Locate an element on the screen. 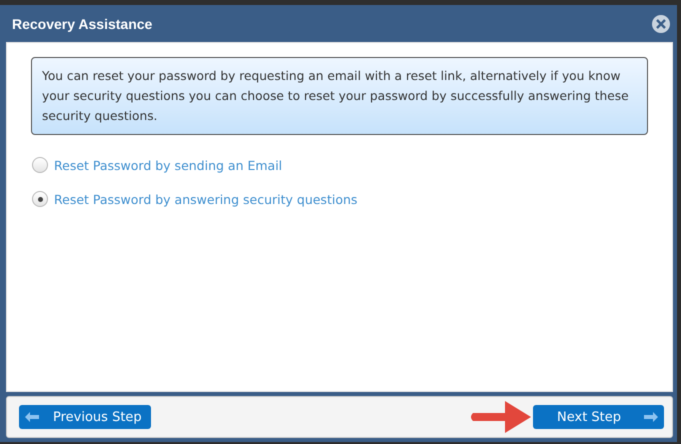 The width and height of the screenshot is (681, 444). info-text: You can reset your password by requesting an email with a reset link, alternatively if you know your security questions you can choose to reset your password by successfully answering these security questions. is located at coordinates (335, 96).